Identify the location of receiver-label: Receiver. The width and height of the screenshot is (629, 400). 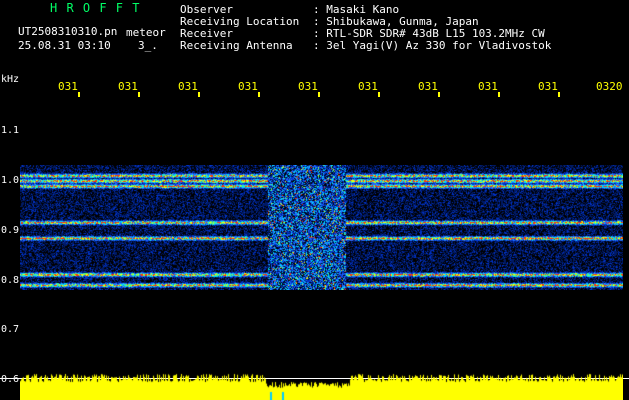
(206, 33).